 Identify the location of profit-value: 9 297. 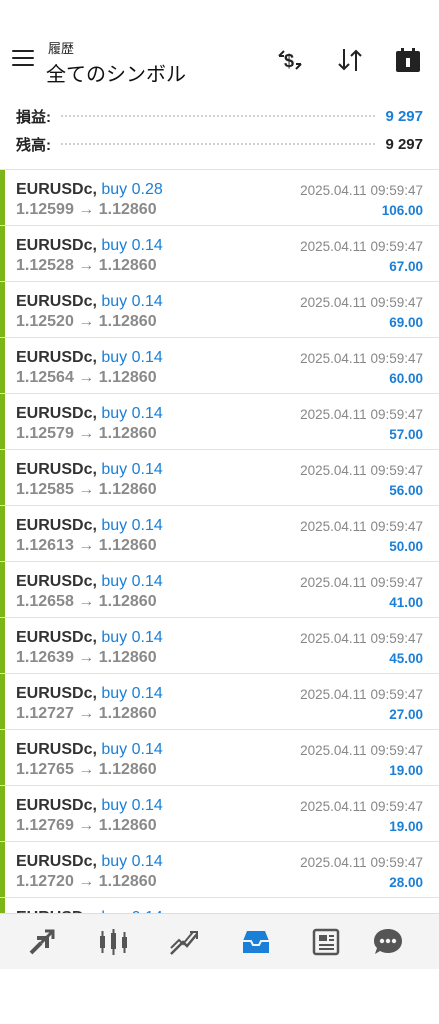
(404, 116).